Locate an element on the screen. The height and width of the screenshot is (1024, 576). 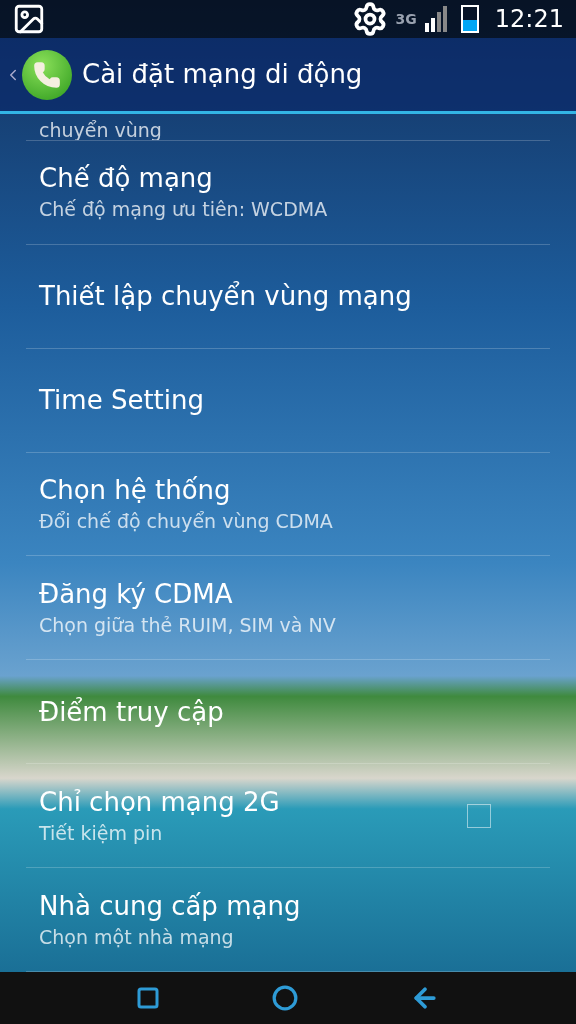
setting-title: Điểm truy cập is located at coordinates (288, 711).